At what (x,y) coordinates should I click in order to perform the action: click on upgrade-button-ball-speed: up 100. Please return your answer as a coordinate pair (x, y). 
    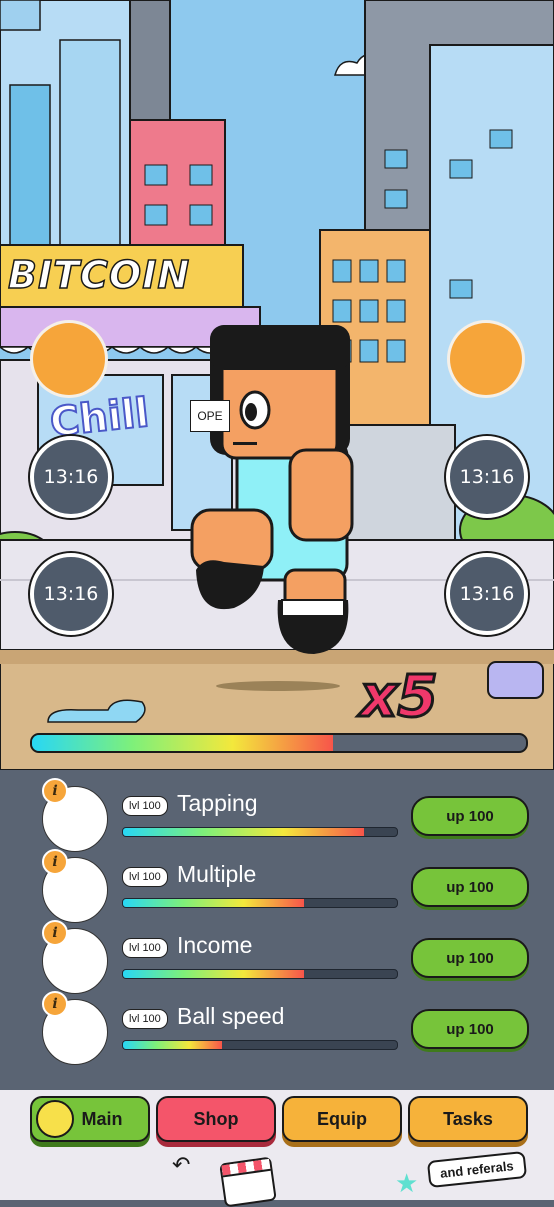
    Looking at the image, I should click on (470, 1029).